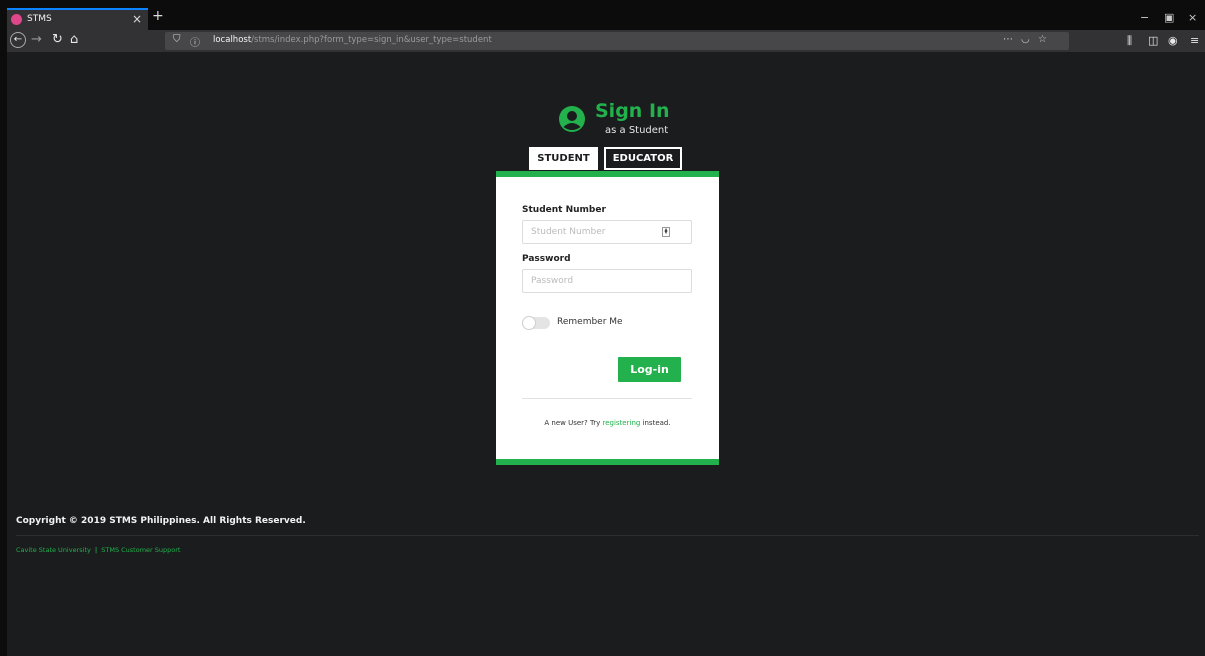 This screenshot has width=1205, height=656. I want to click on pocket-icon: ◡, so click(1025, 39).